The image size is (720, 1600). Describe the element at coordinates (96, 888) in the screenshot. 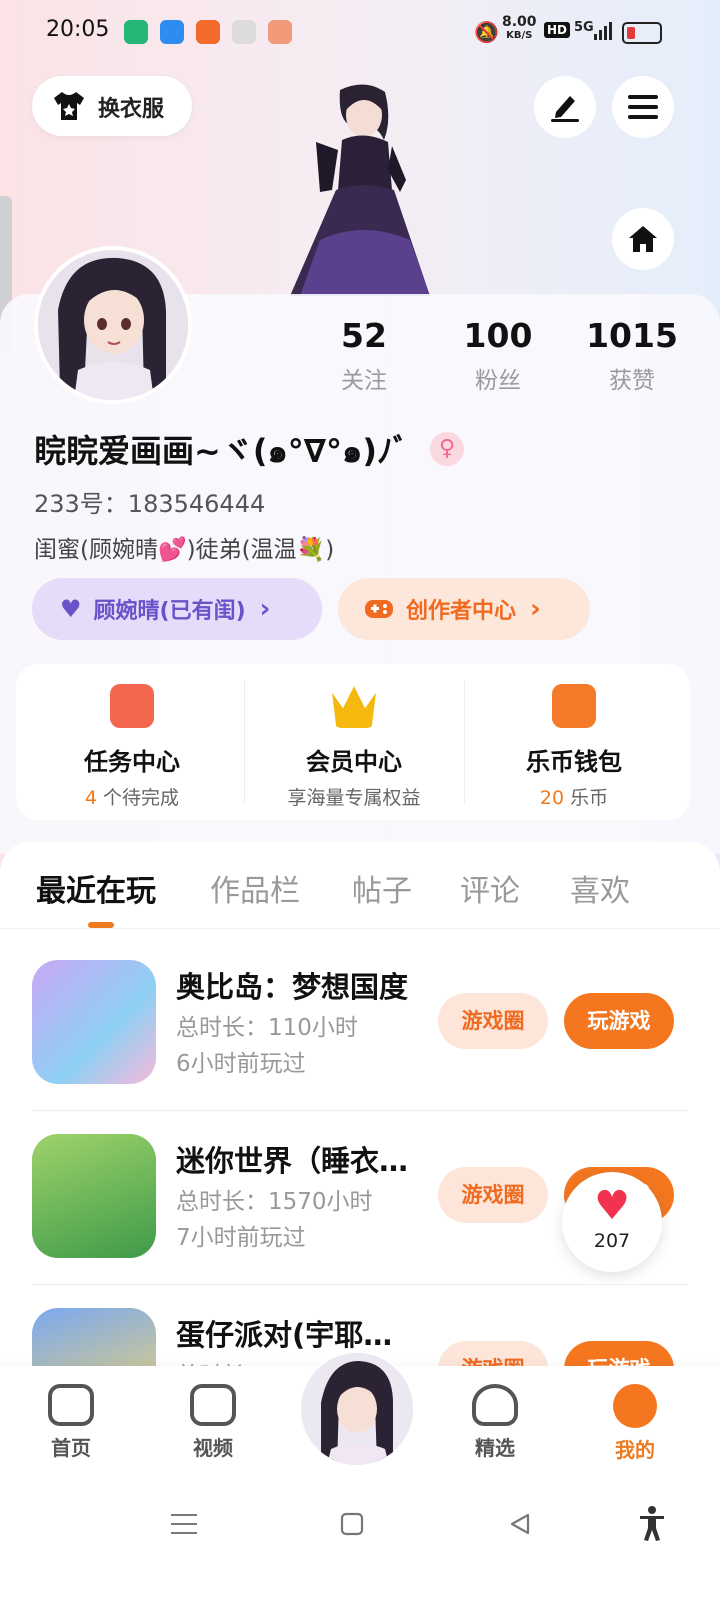

I see `tab-recently-played: 最近在玩` at that location.